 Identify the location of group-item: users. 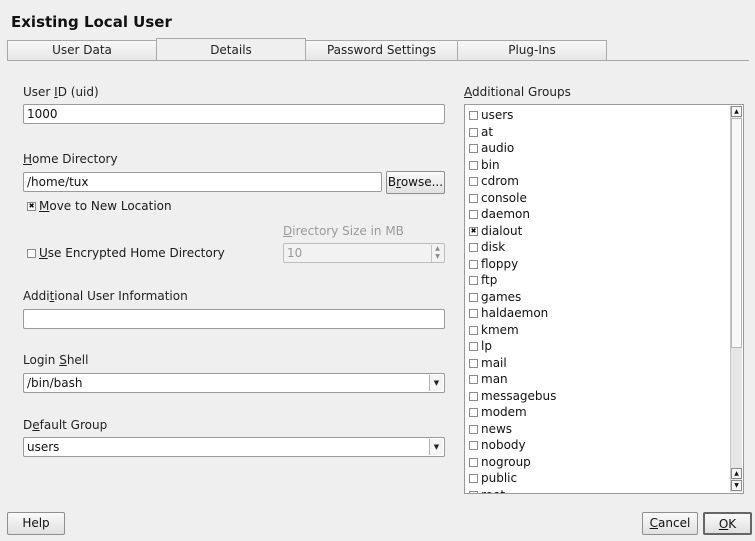
(606, 115).